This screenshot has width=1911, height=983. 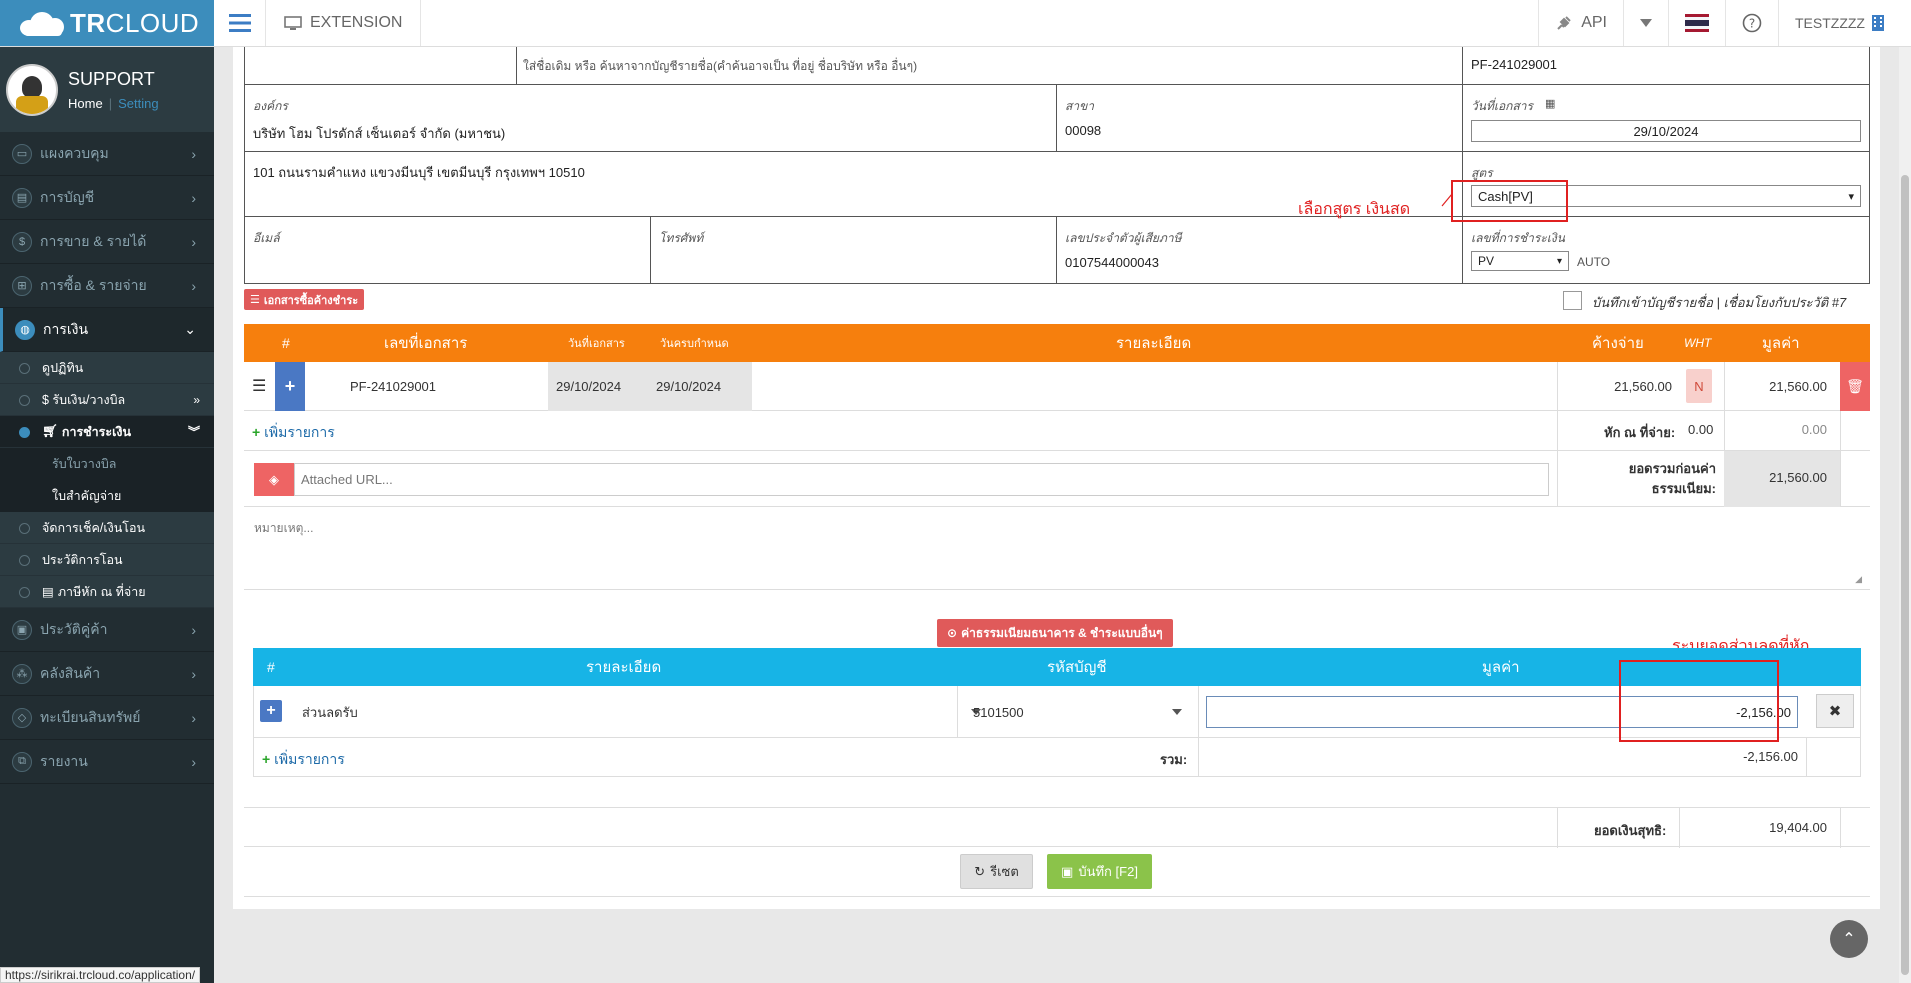 I want to click on doc-date-value: 29/10/2024, so click(x=1666, y=131).